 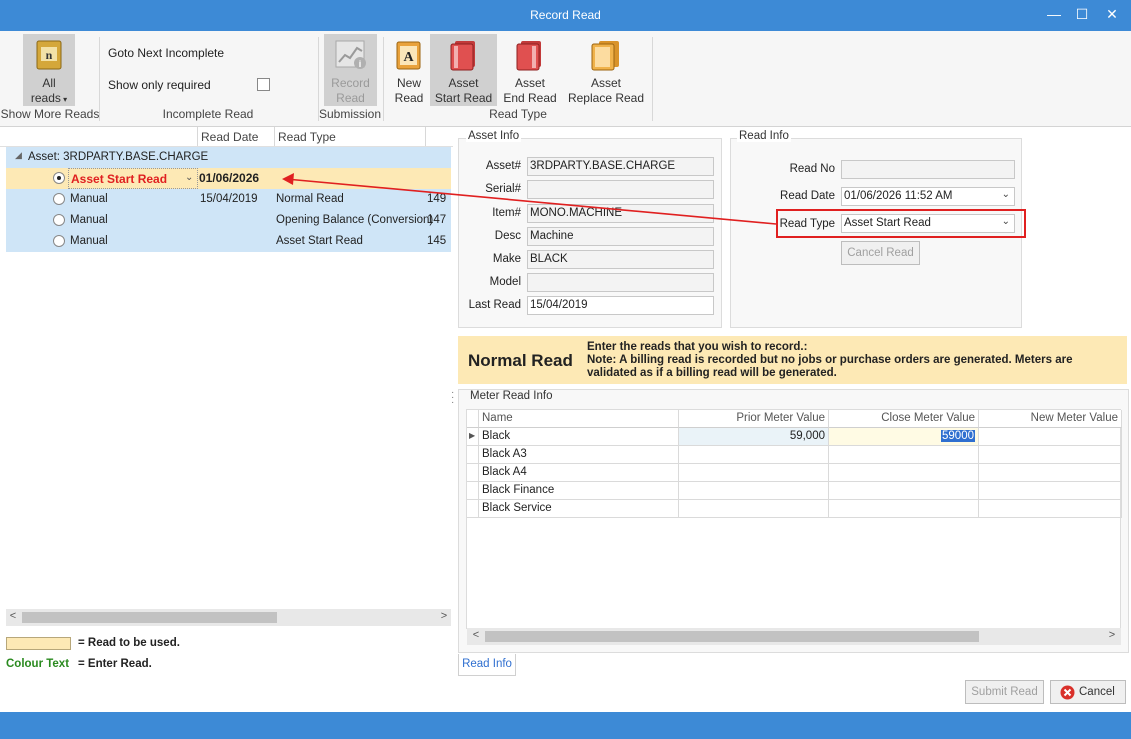 I want to click on record-read-label-1: Record, so click(x=350, y=83).